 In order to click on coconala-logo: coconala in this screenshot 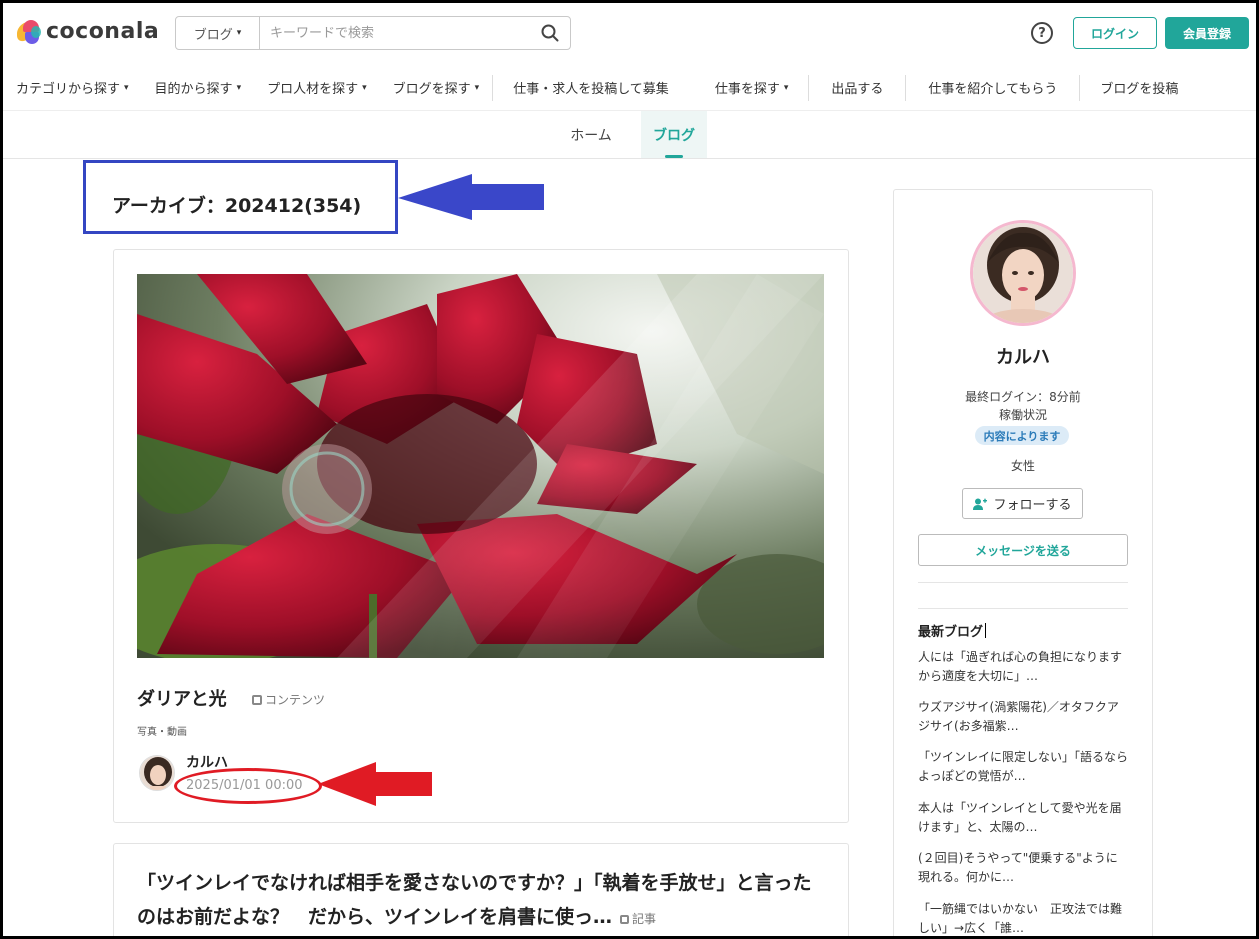, I will do `click(88, 31)`.